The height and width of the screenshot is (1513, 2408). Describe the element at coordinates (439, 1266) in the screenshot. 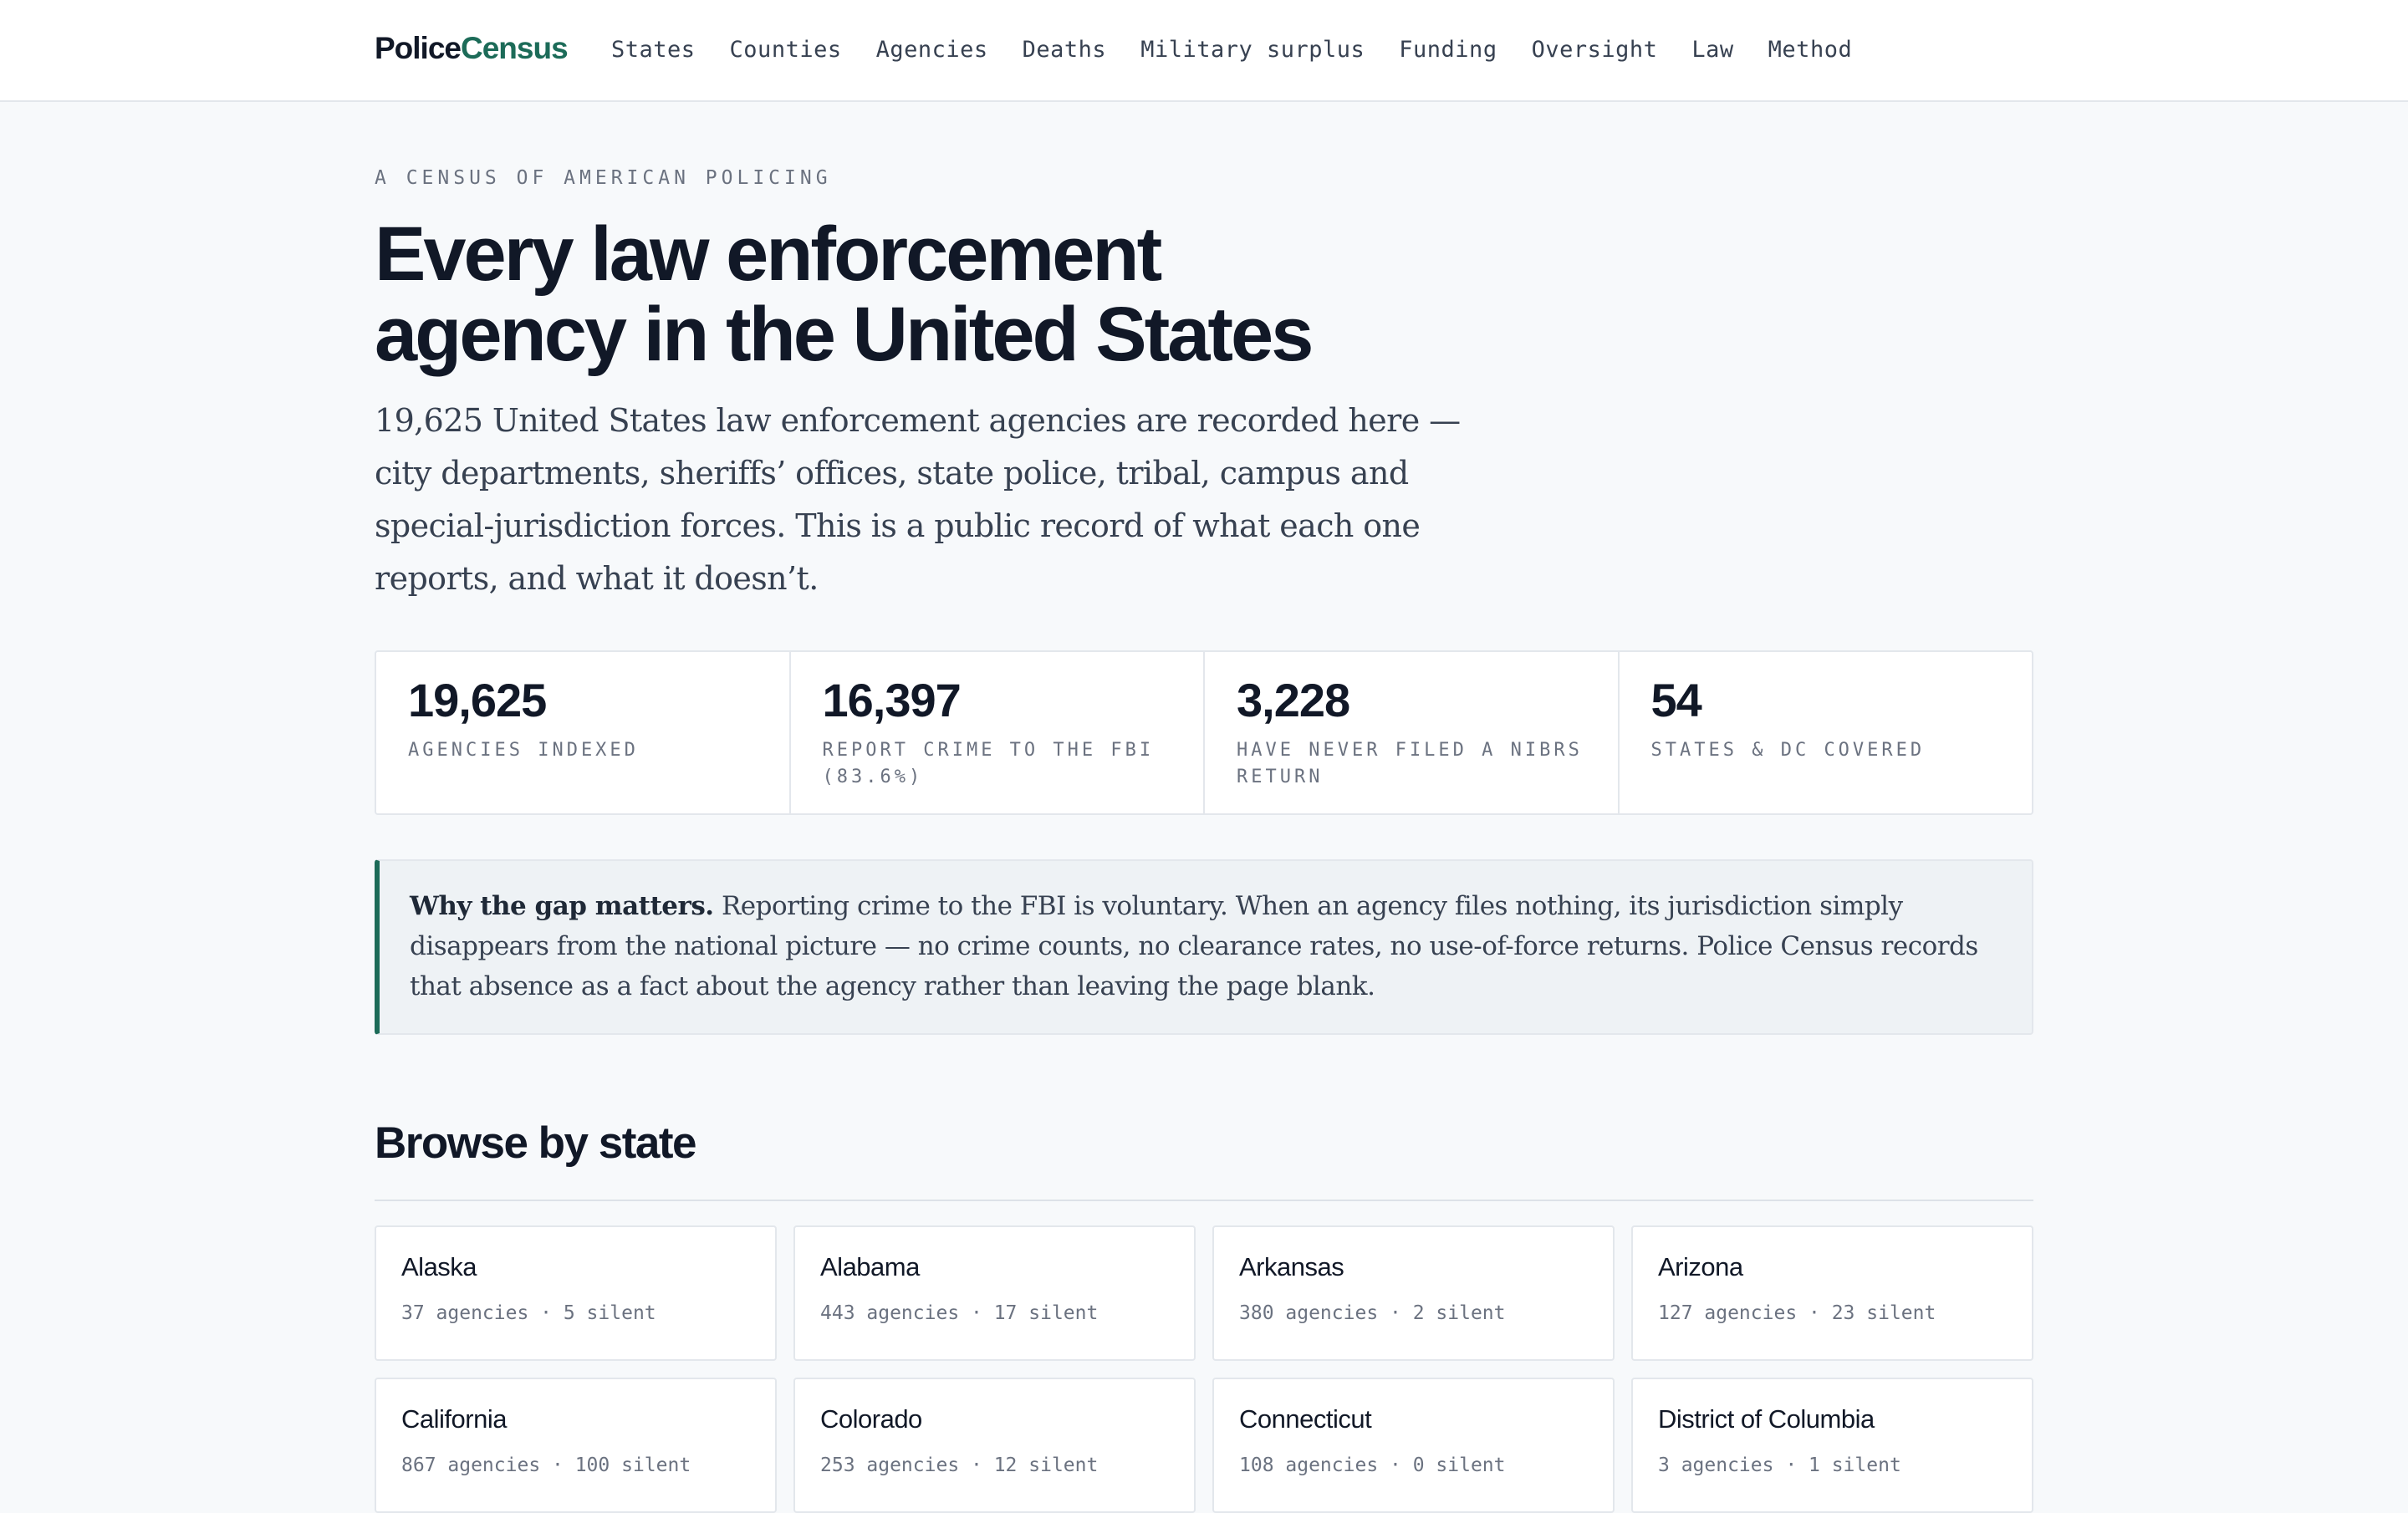

I see `state-name: Alaska` at that location.